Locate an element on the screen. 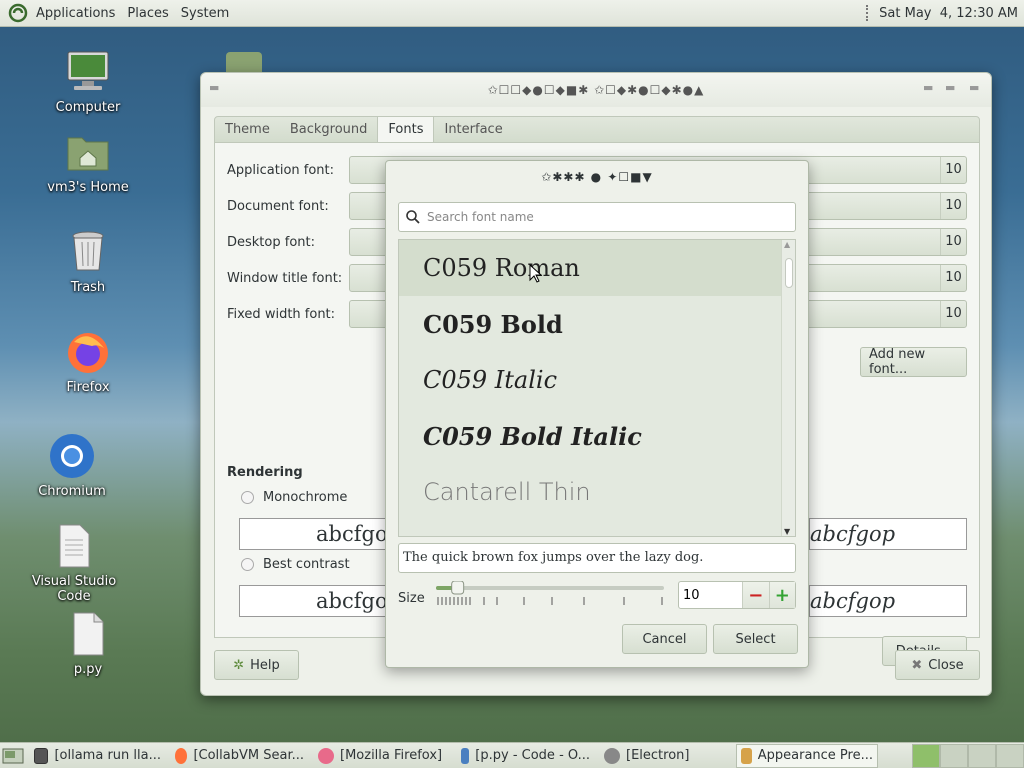 The image size is (1024, 768). chromium-icon is located at coordinates (72, 456).